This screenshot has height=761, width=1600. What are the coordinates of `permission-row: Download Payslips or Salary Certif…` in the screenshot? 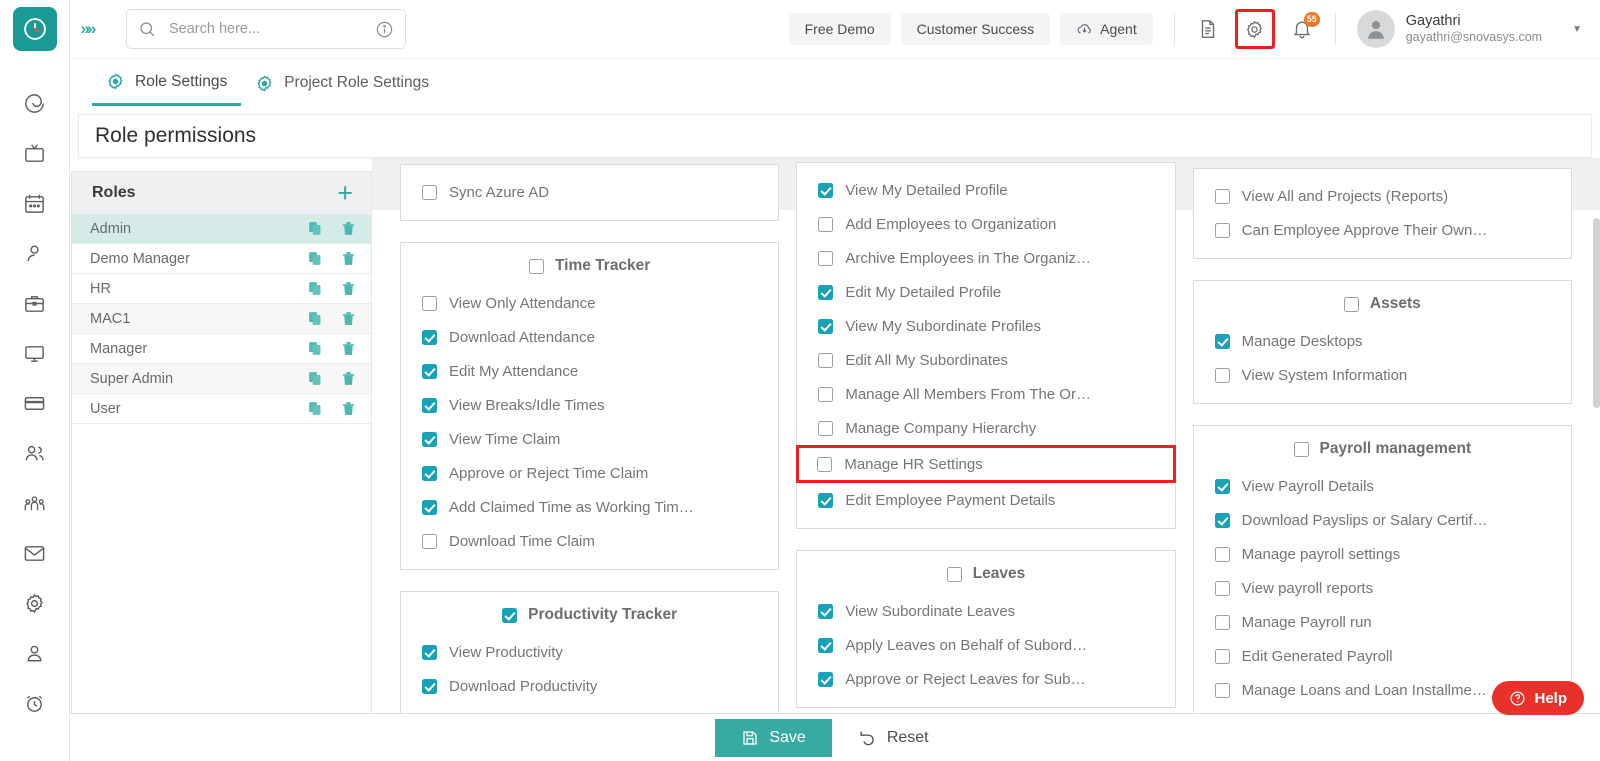 It's located at (1382, 520).